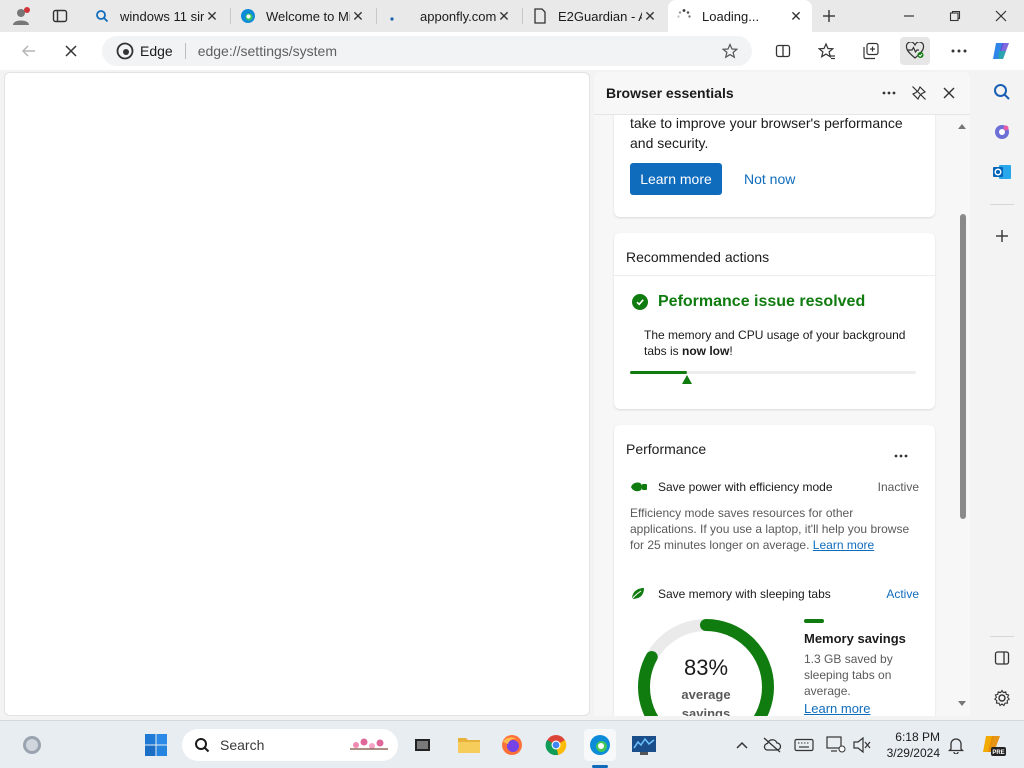 The height and width of the screenshot is (768, 1024). Describe the element at coordinates (959, 51) in the screenshot. I see `more-options-button` at that location.